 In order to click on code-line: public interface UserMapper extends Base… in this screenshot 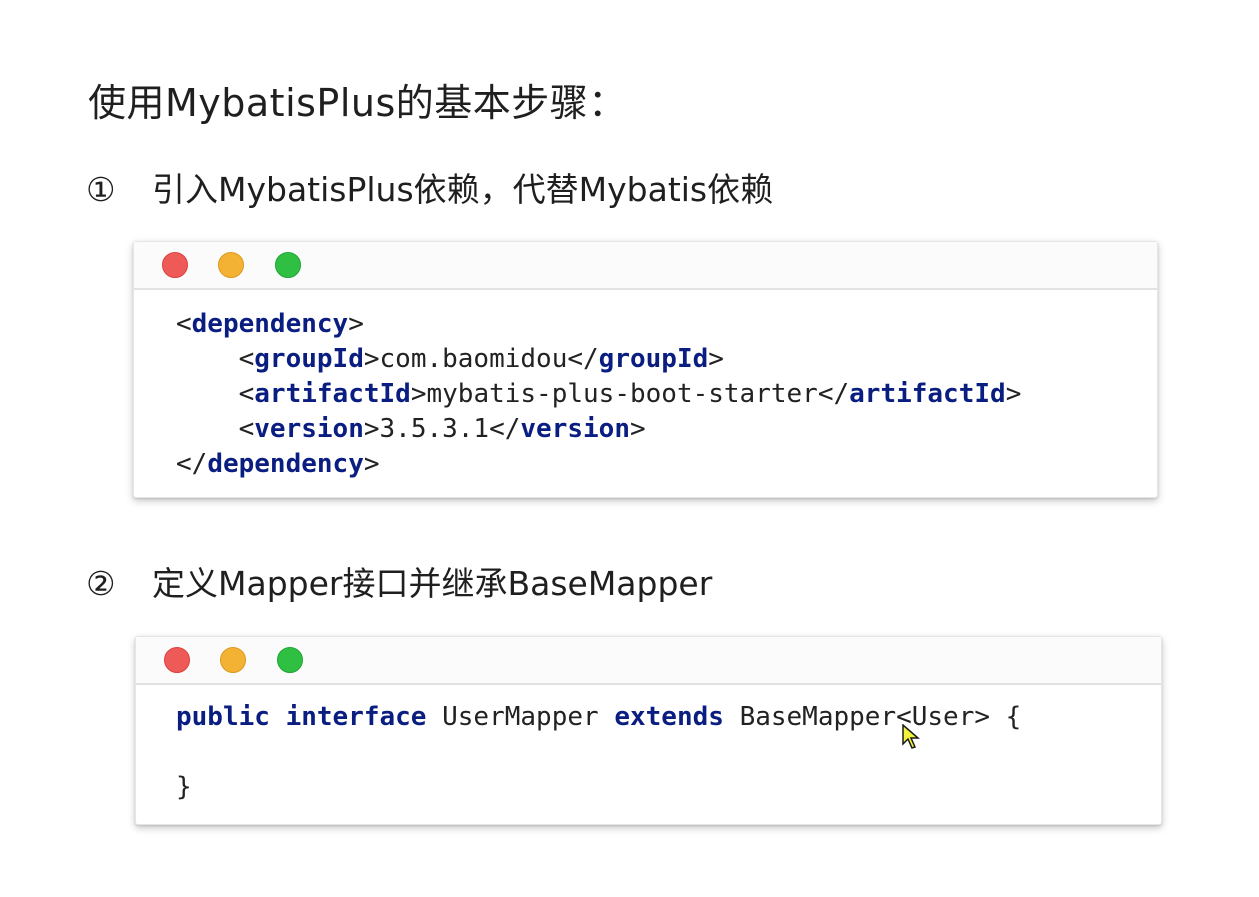, I will do `click(598, 717)`.